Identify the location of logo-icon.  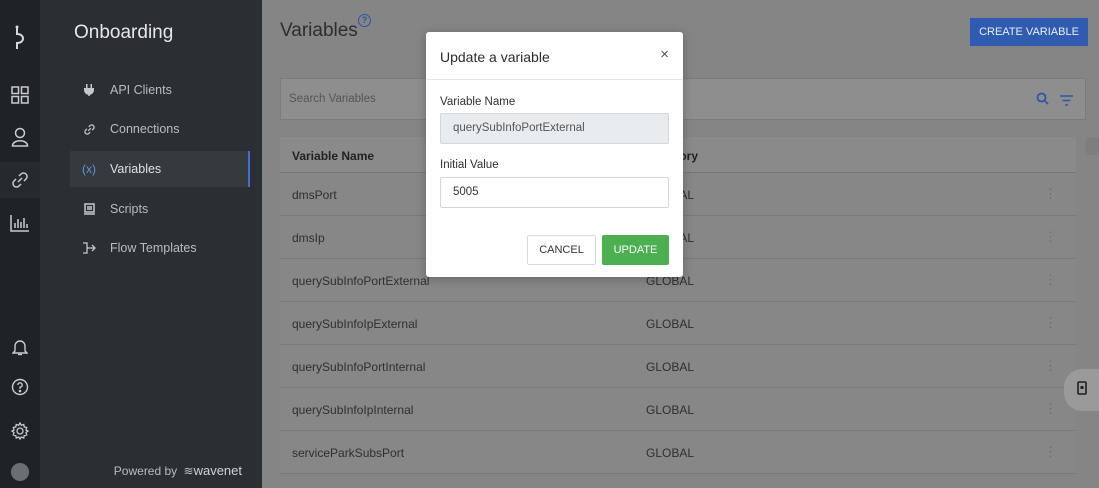
(20, 38).